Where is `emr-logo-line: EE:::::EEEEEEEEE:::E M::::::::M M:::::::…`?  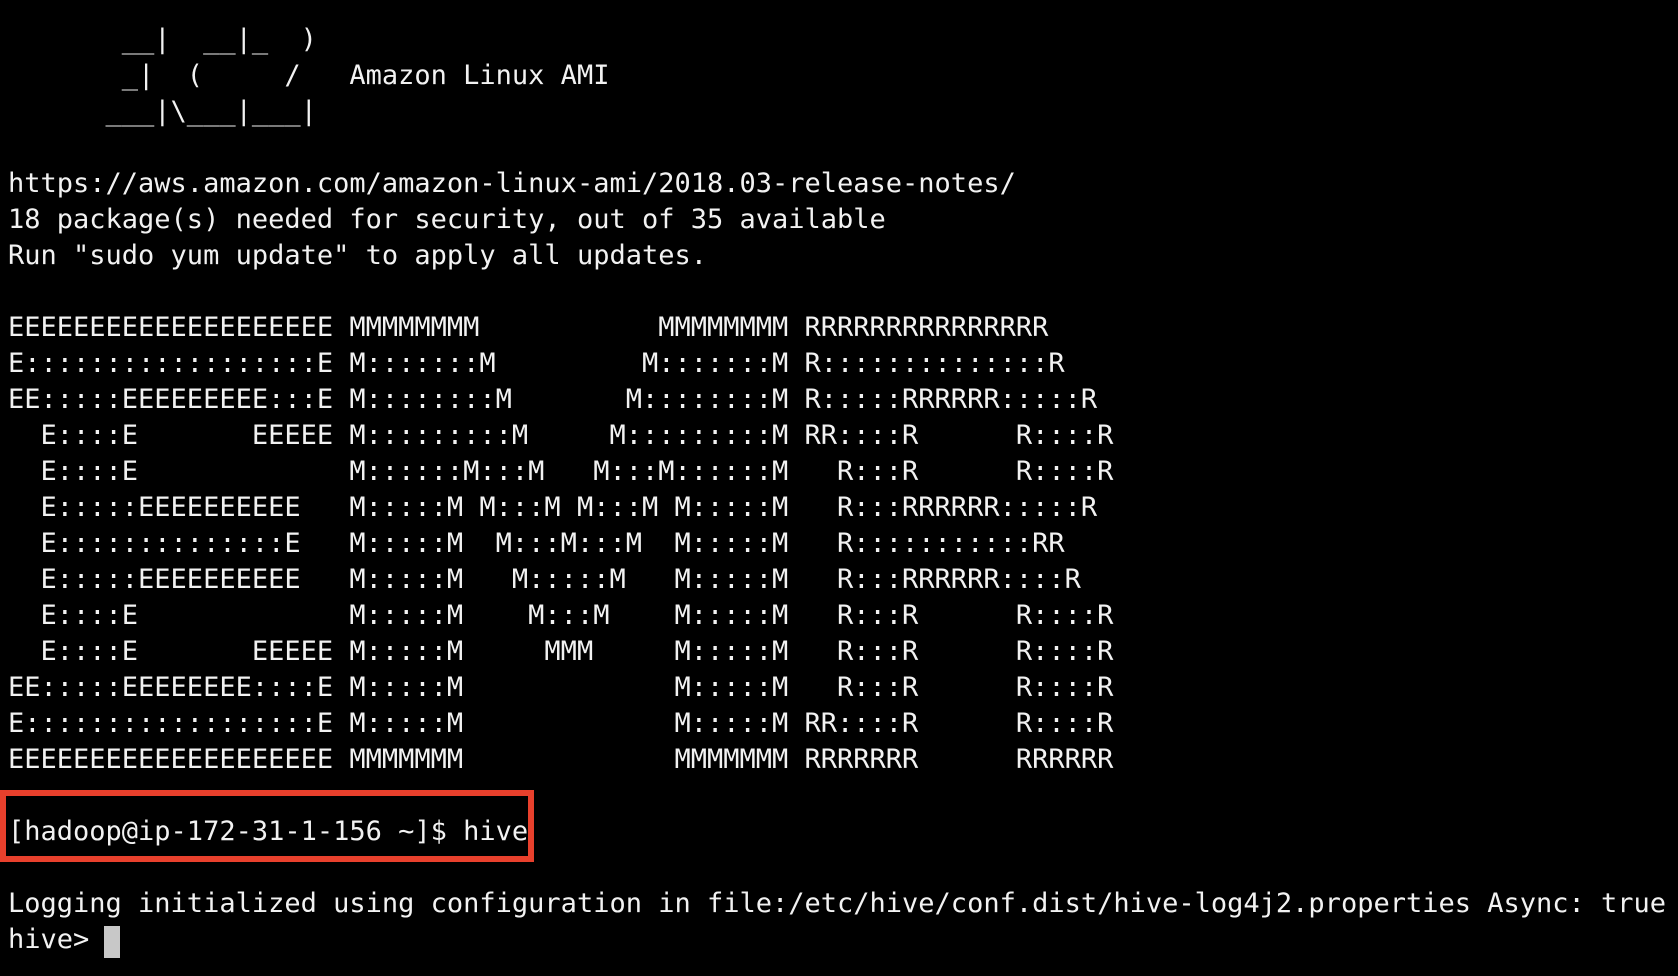 emr-logo-line: EE:::::EEEEEEEEE:::E M::::::::M M:::::::… is located at coordinates (553, 399).